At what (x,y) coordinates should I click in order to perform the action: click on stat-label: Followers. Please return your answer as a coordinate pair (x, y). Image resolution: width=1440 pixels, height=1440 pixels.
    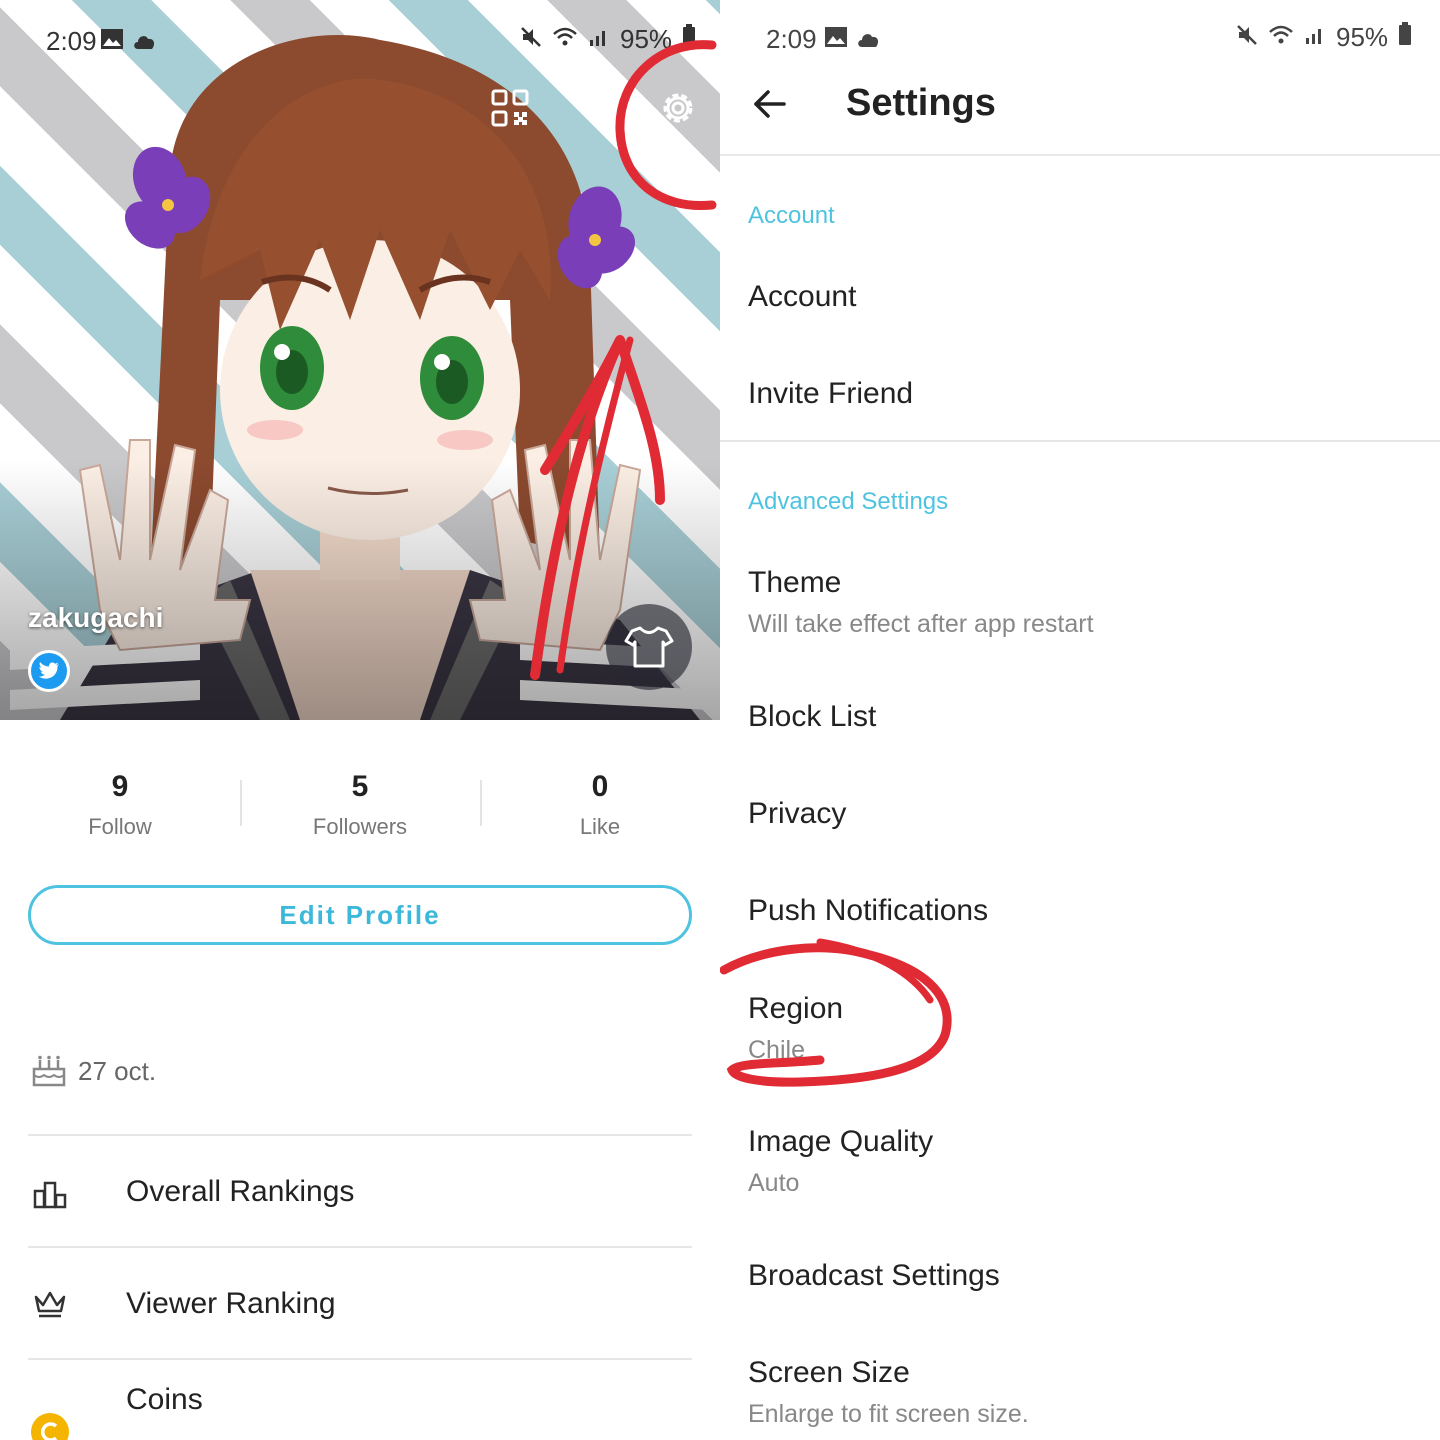
    Looking at the image, I should click on (360, 826).